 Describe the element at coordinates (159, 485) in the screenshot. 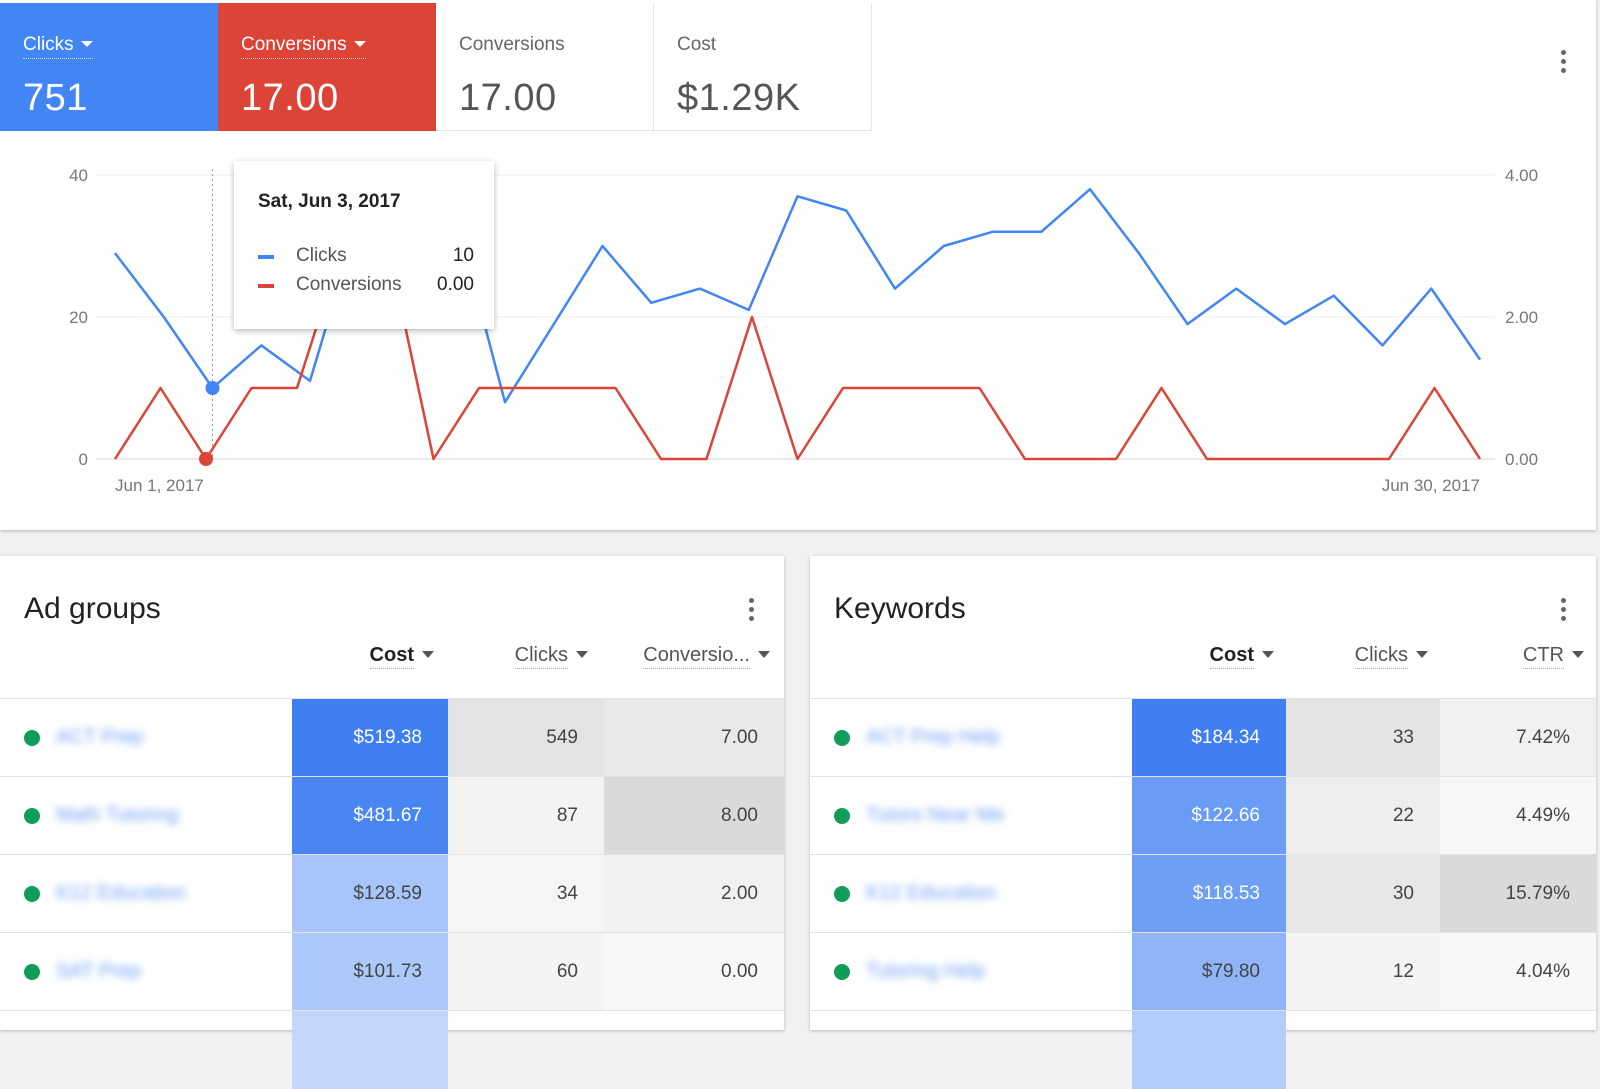

I see `x-axis-start-label: Jun 1, 2017` at that location.